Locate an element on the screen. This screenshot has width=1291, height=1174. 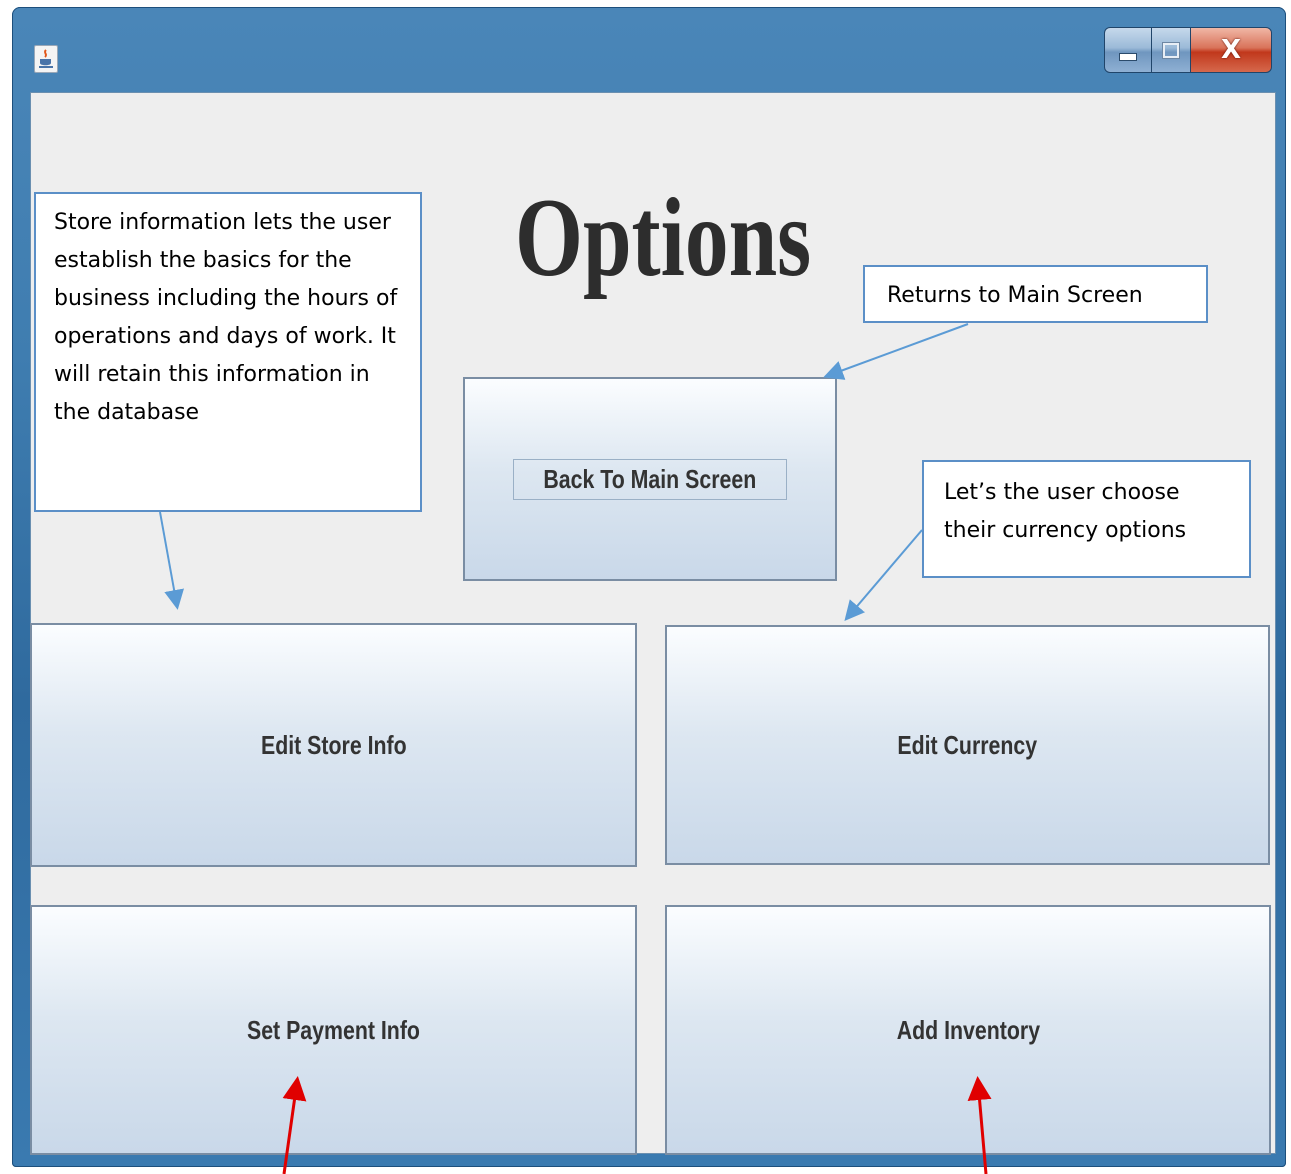
returns-arrow is located at coordinates (896, 351).